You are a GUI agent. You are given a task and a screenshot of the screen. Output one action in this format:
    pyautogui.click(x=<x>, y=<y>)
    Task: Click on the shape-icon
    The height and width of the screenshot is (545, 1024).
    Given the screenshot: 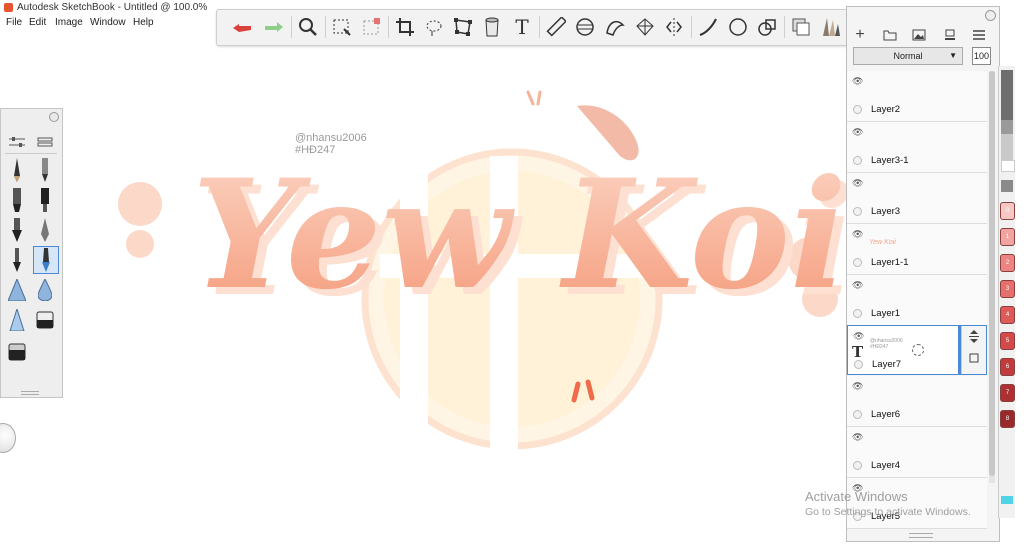 What is the action you would take?
    pyautogui.click(x=767, y=27)
    